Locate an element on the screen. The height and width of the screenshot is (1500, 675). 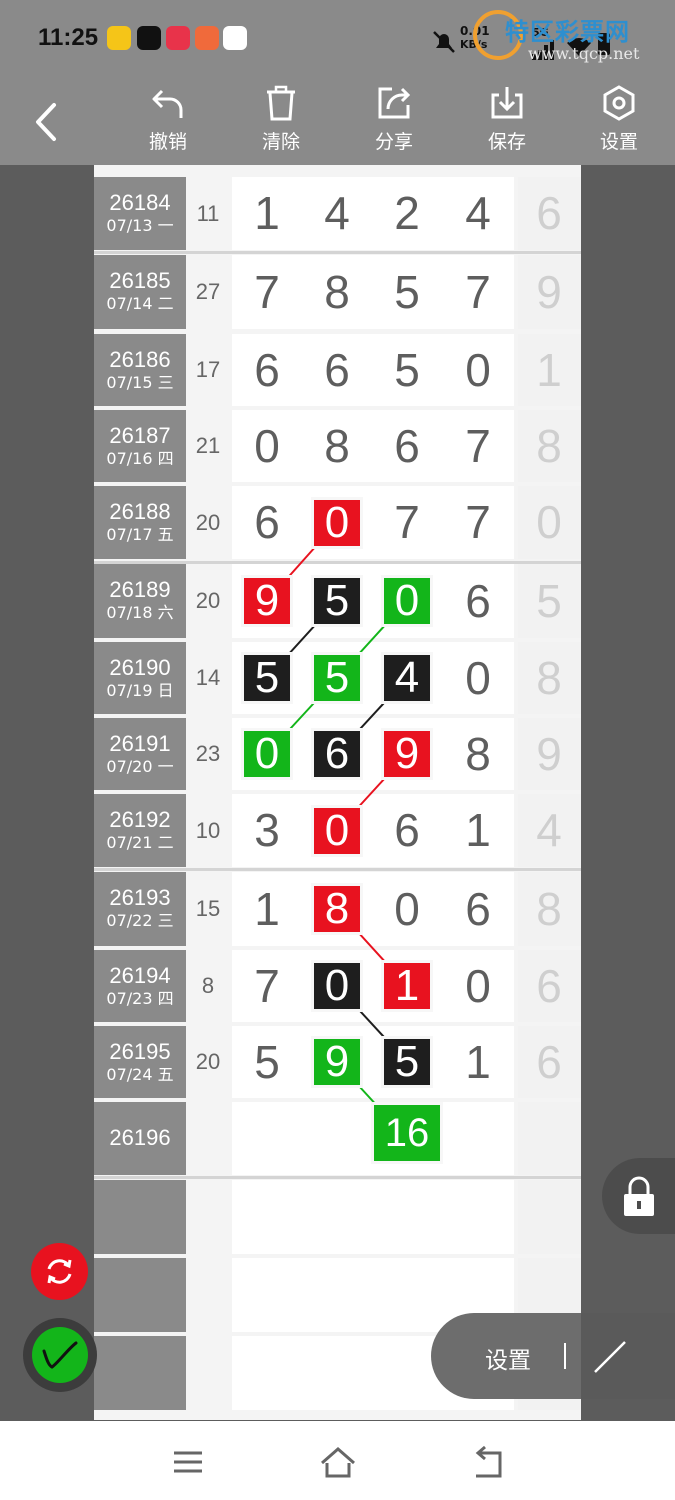
refresh-icon is located at coordinates (59, 1271).